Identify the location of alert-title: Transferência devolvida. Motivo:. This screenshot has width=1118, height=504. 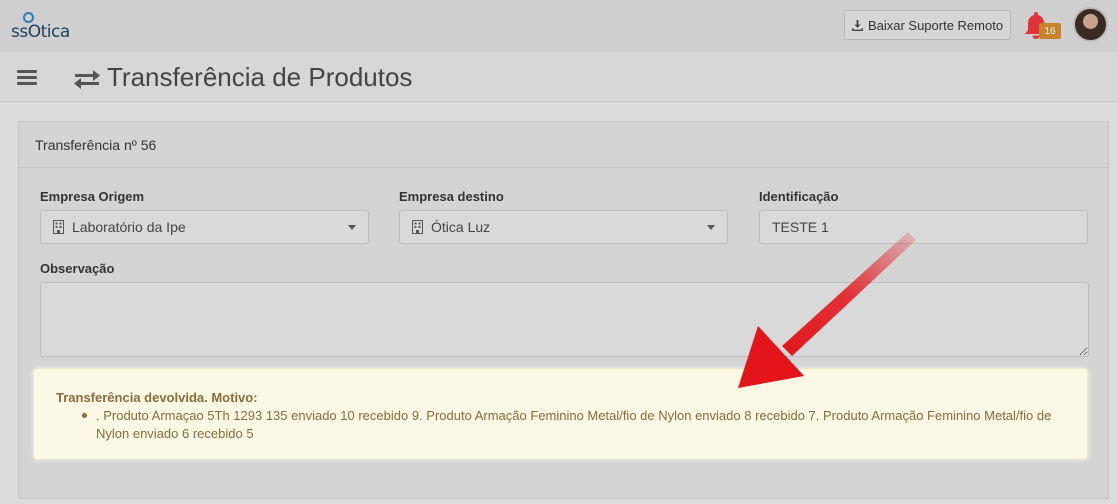
(157, 397).